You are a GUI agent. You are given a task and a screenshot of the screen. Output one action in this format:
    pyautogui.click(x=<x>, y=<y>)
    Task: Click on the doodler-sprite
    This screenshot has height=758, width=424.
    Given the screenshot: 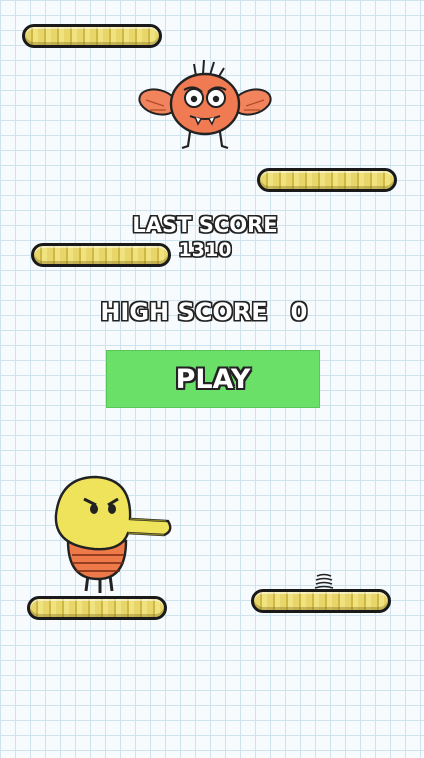 What is the action you would take?
    pyautogui.click(x=113, y=534)
    